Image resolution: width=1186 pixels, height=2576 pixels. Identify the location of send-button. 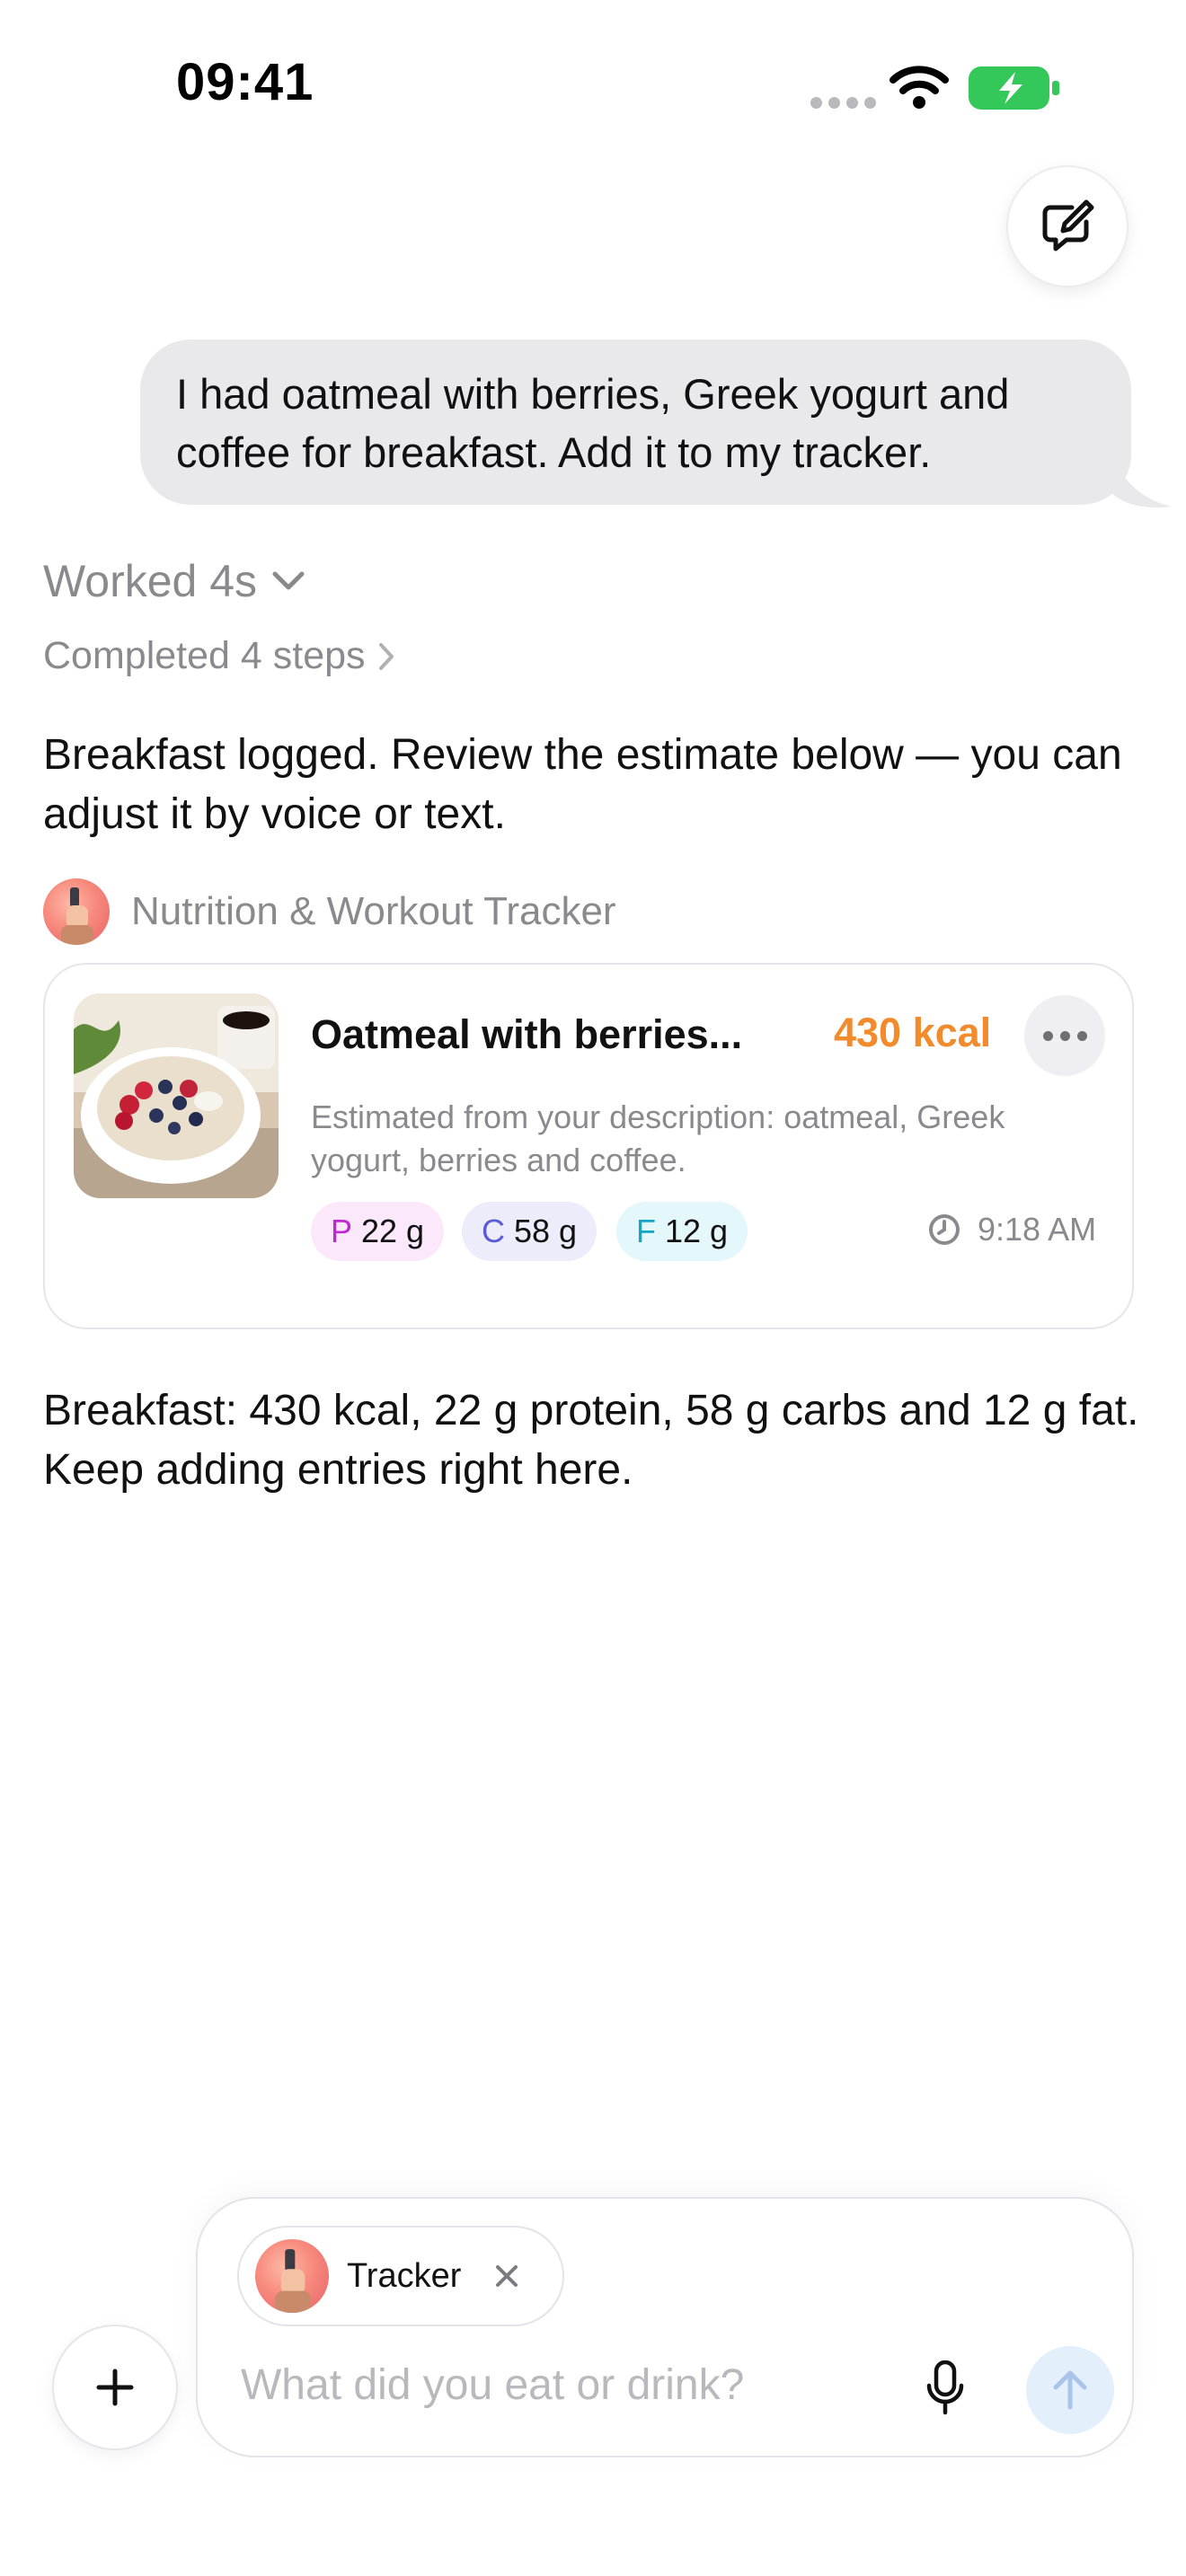
(1070, 2390).